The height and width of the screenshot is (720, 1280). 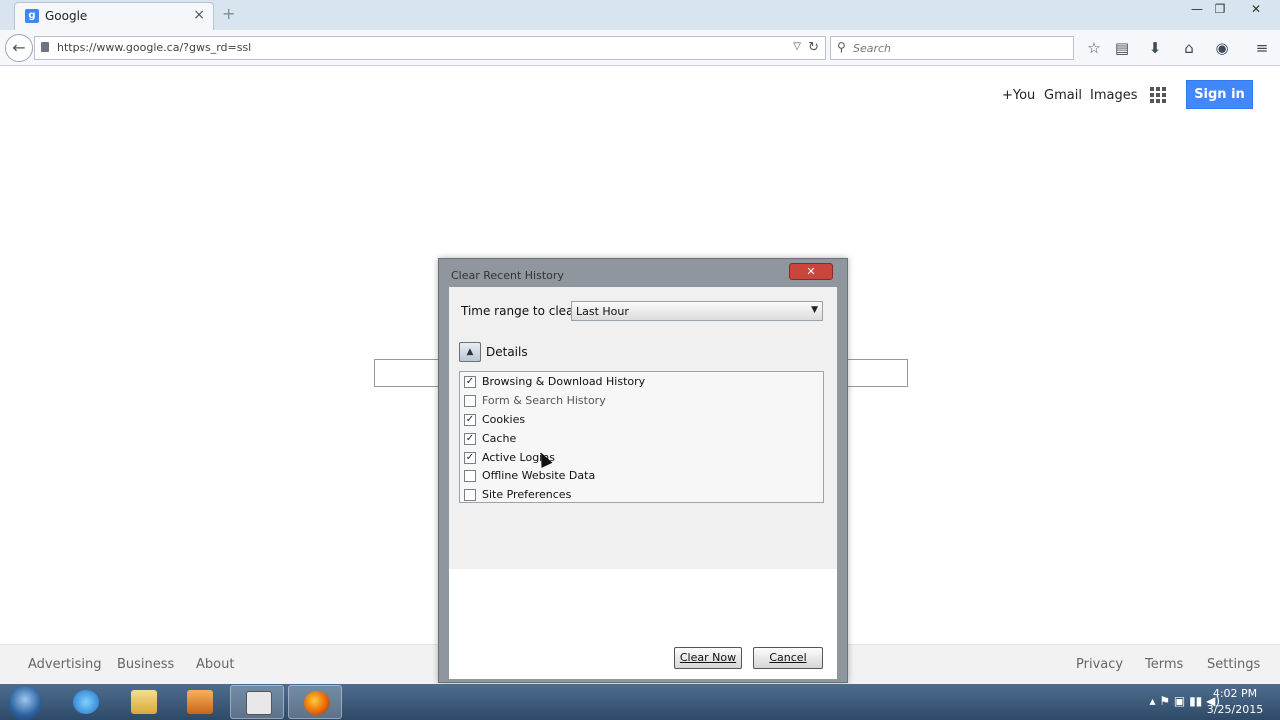 What do you see at coordinates (1063, 95) in the screenshot?
I see `gmail-link: Gmail` at bounding box center [1063, 95].